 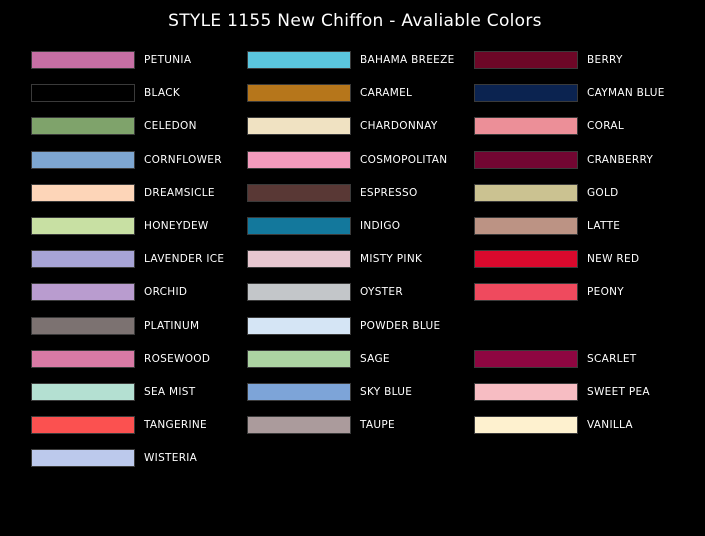 I want to click on color-name-label: LAVENDER ICE, so click(x=184, y=259).